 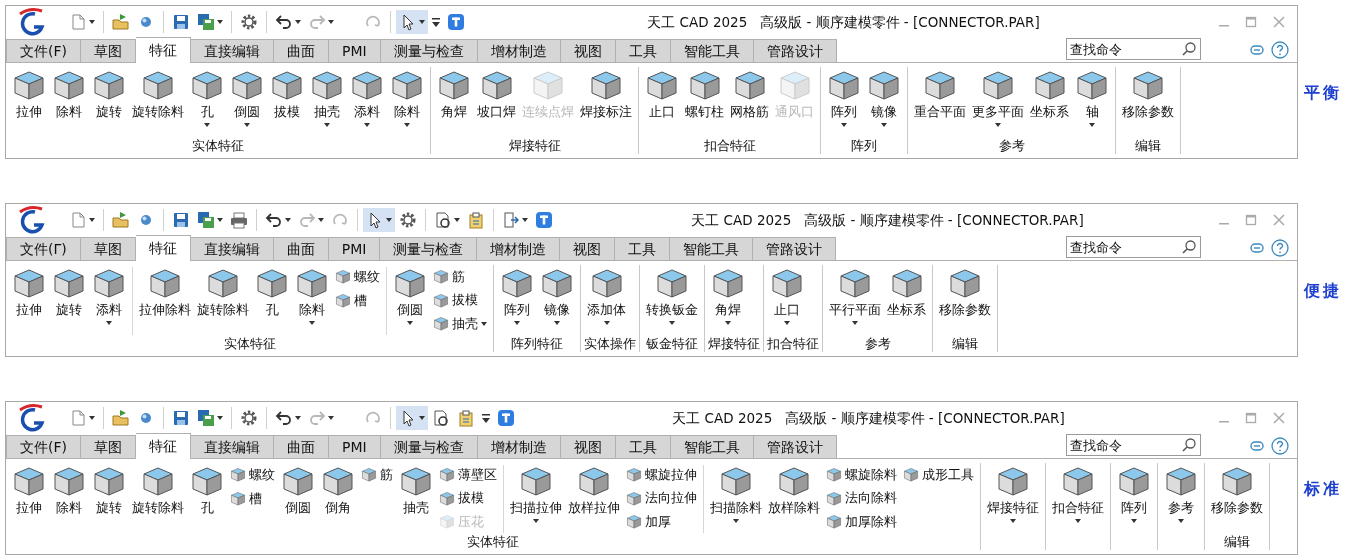 I want to click on ribbon-button: 螺旋拉伸, so click(x=661, y=474).